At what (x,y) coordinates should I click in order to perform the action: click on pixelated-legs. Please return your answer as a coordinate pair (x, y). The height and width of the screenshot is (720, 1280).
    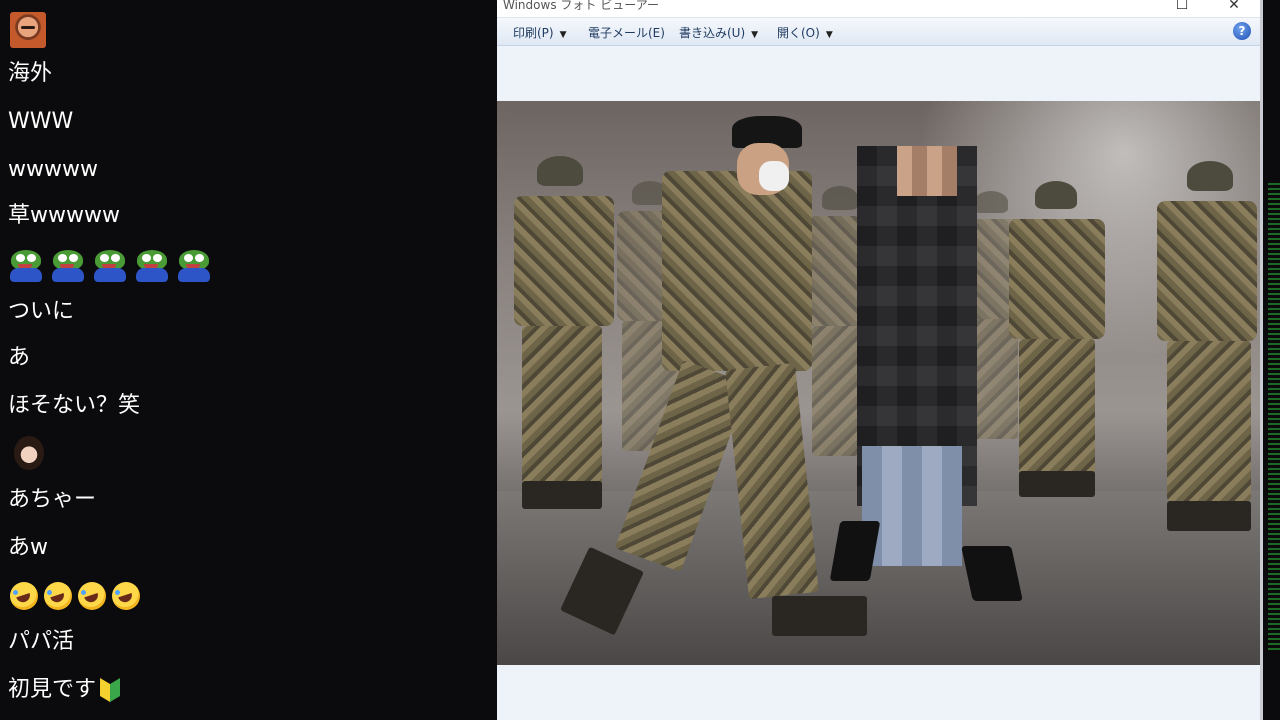
    Looking at the image, I should click on (912, 506).